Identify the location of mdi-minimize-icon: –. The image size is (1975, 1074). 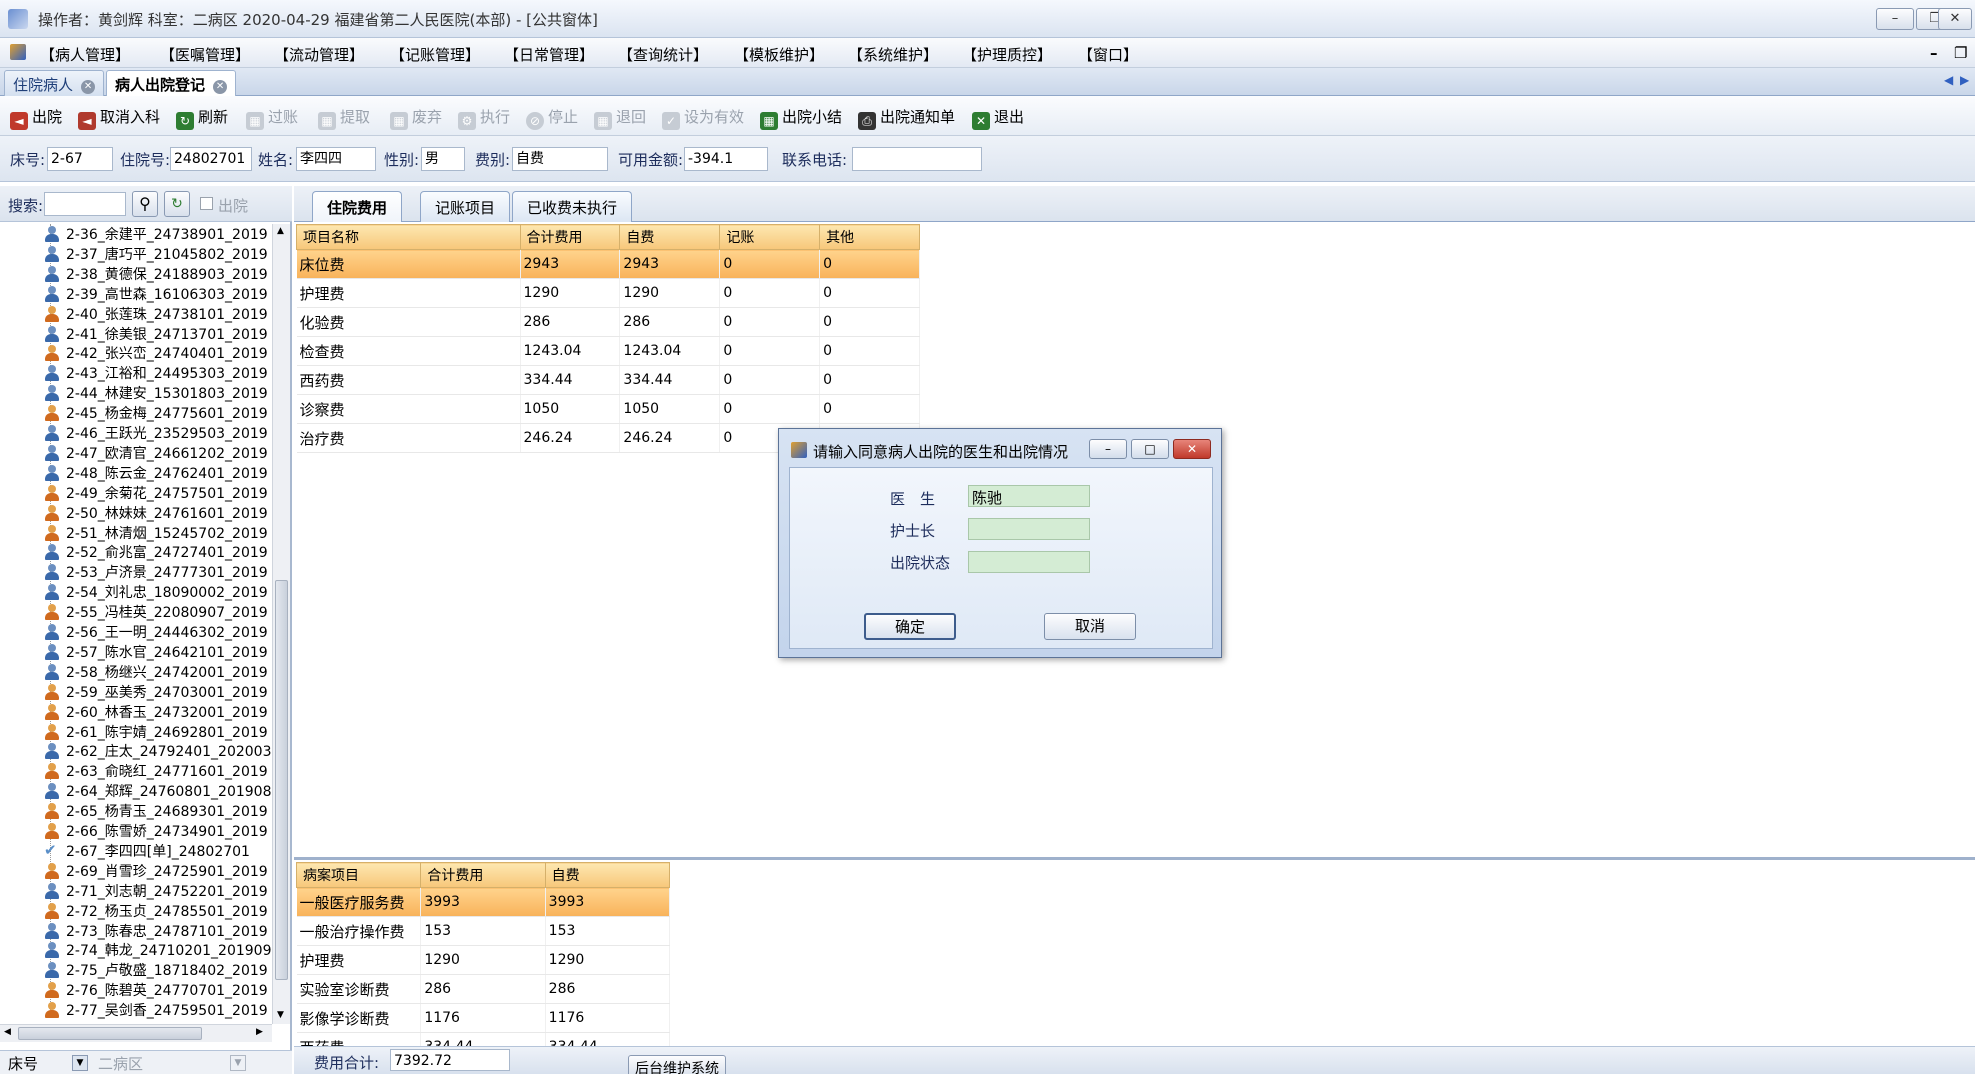
(1934, 53).